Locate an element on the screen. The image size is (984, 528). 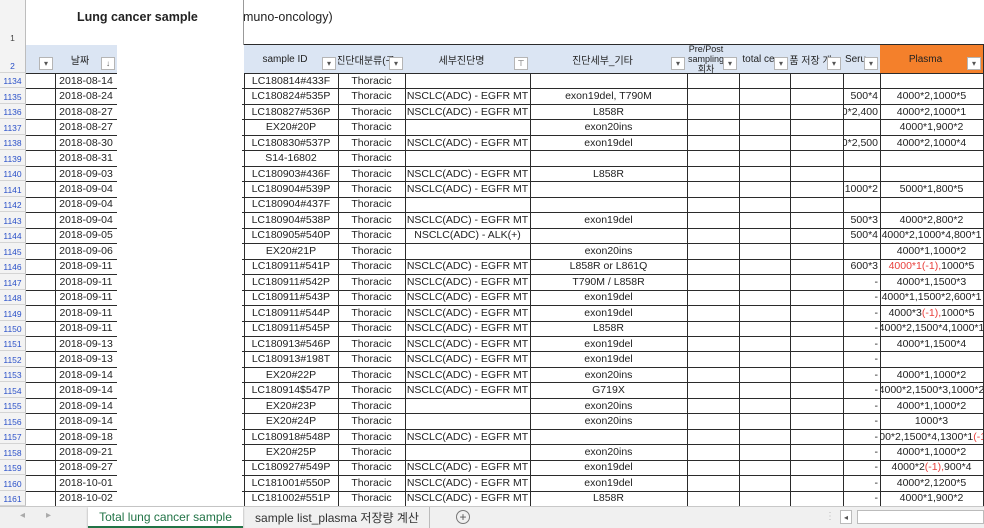
header-diagnosis: 세부진단명 ⊤ is located at coordinates (468, 59).